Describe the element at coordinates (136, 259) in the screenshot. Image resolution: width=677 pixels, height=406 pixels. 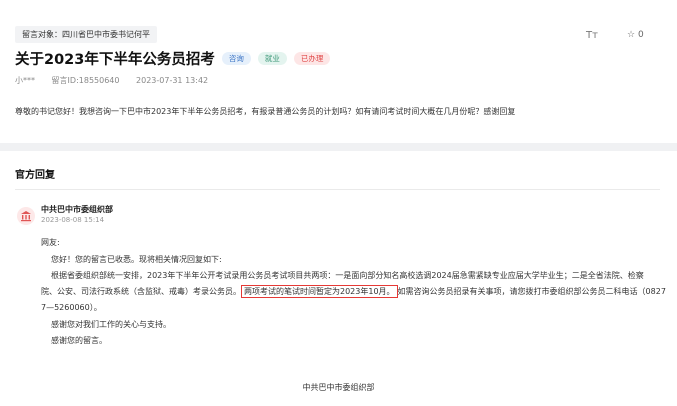
I see `reply-line-1: 您好！您的留言已收悉。现将相关情况回复如下:` at that location.